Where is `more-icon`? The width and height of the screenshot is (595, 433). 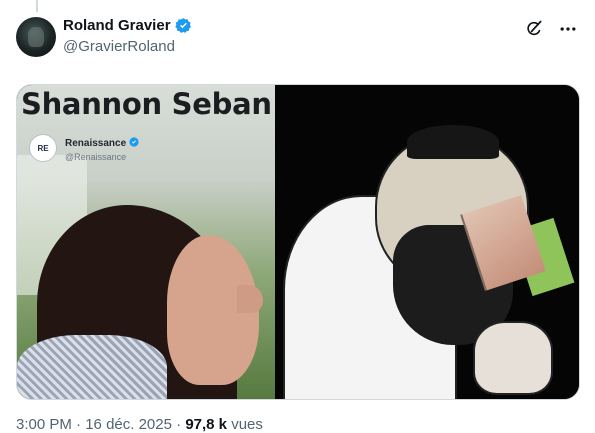 more-icon is located at coordinates (568, 29).